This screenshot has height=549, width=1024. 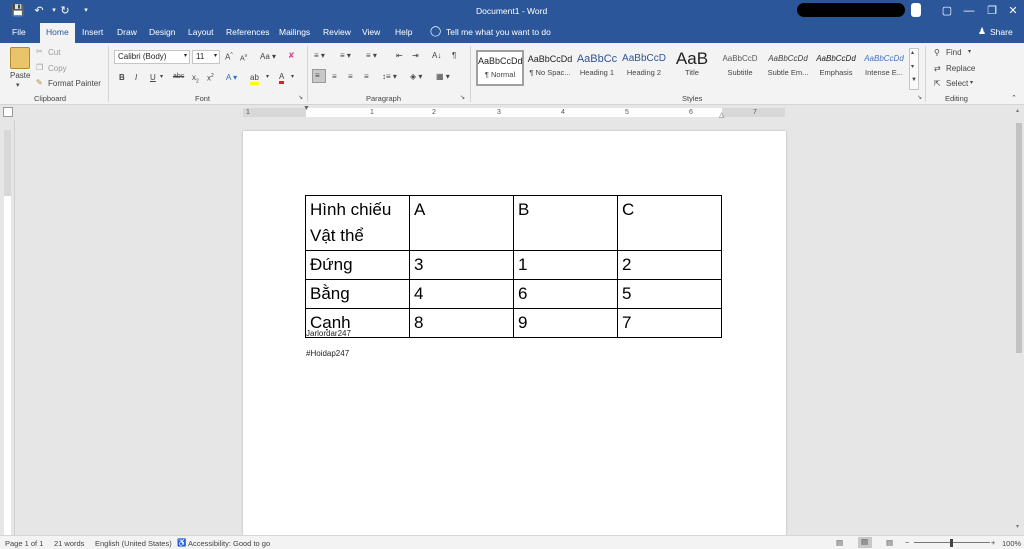 I want to click on tab-view: View, so click(x=371, y=32).